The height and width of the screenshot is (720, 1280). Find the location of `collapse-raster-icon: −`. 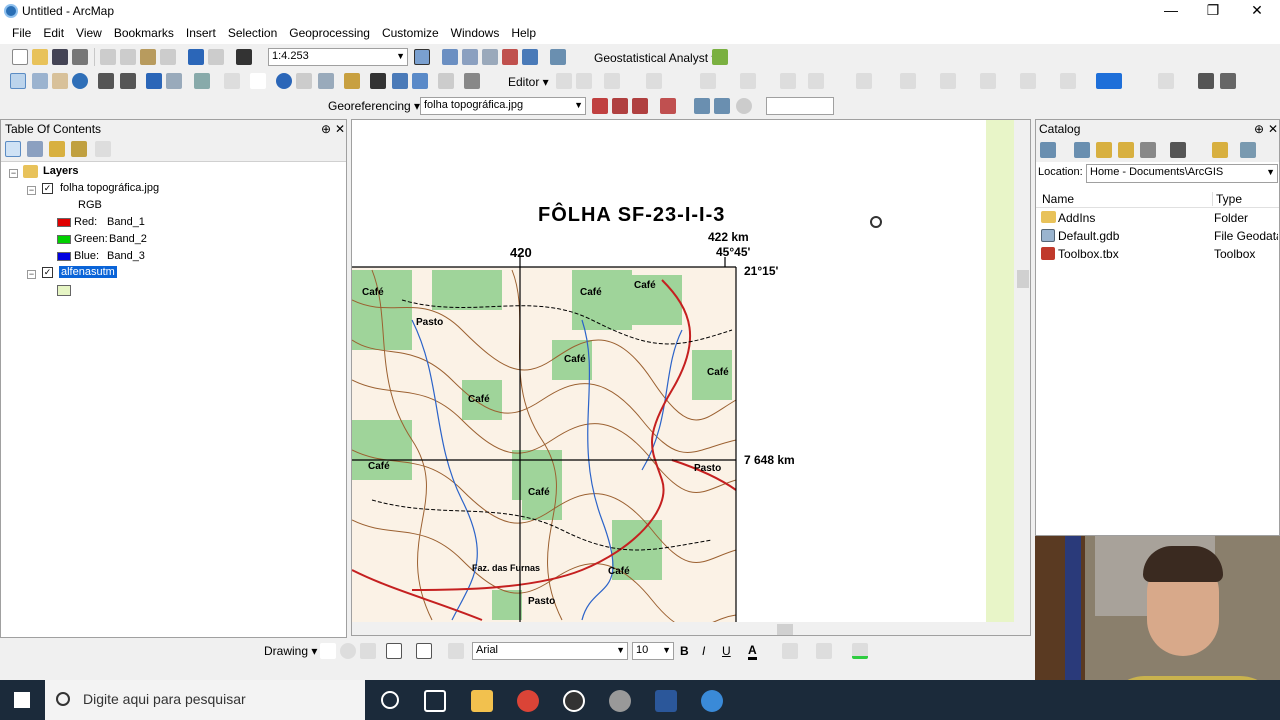

collapse-raster-icon: − is located at coordinates (31, 190).